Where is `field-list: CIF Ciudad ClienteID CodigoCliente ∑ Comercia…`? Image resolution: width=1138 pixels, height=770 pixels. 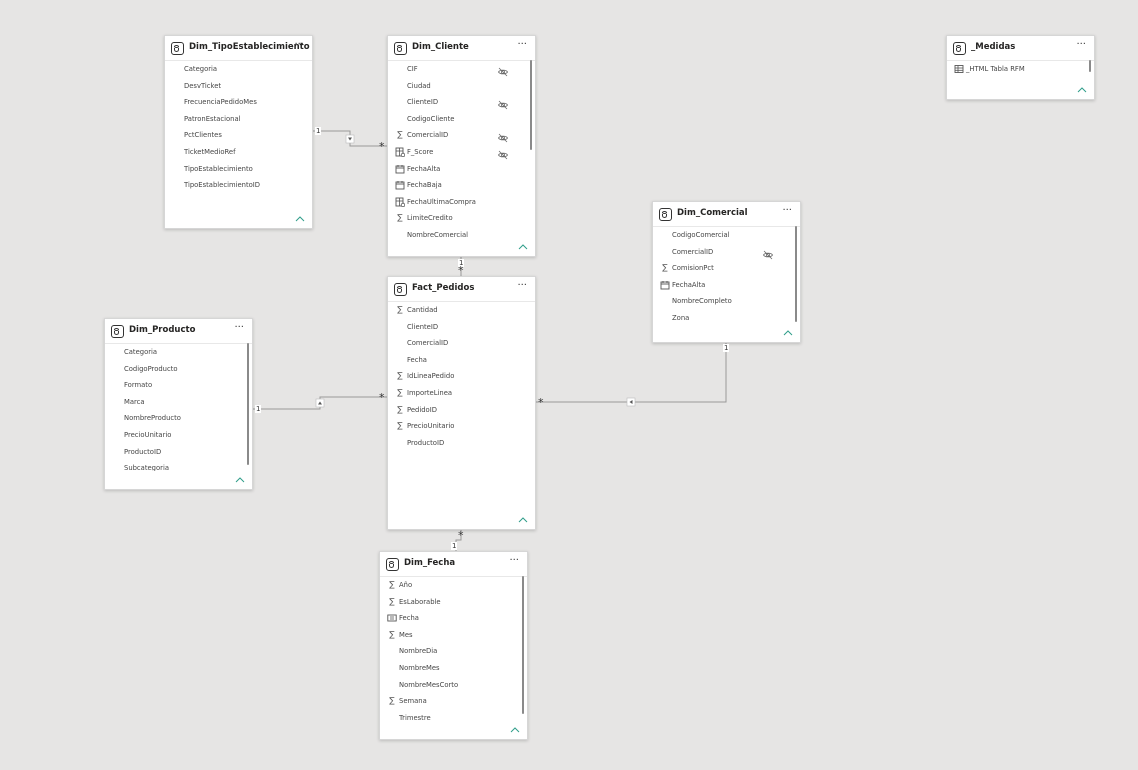
field-list: CIF Ciudad ClienteID CodigoCliente ∑ Comercia… is located at coordinates (455, 149).